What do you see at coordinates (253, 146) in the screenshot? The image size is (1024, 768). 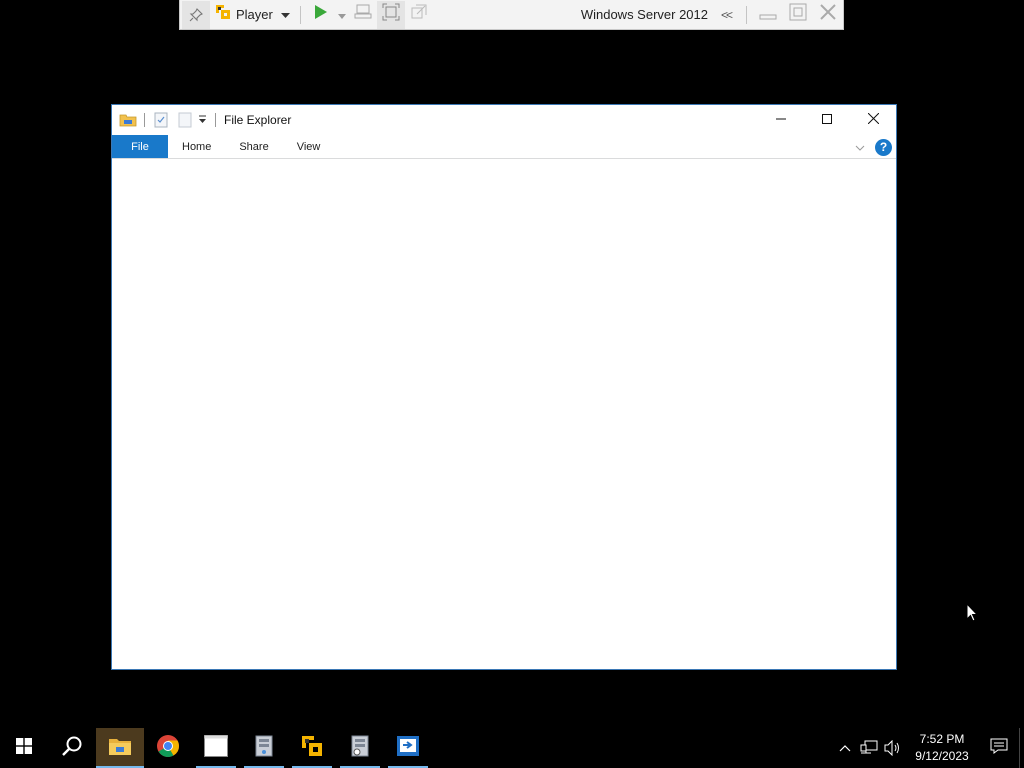 I see `tab-share: Share` at bounding box center [253, 146].